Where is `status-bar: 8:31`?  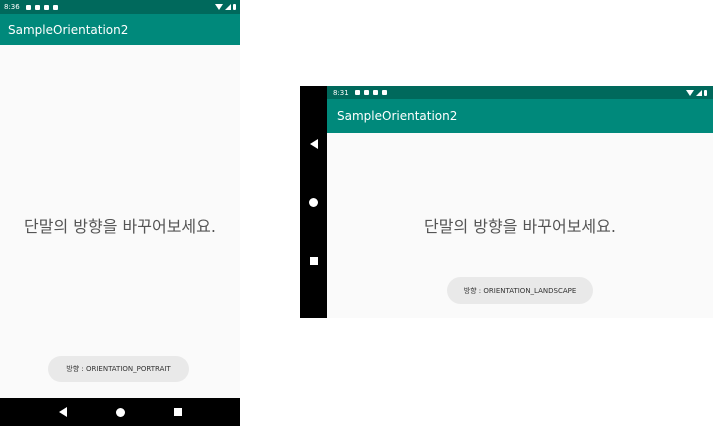
status-bar: 8:31 is located at coordinates (520, 92).